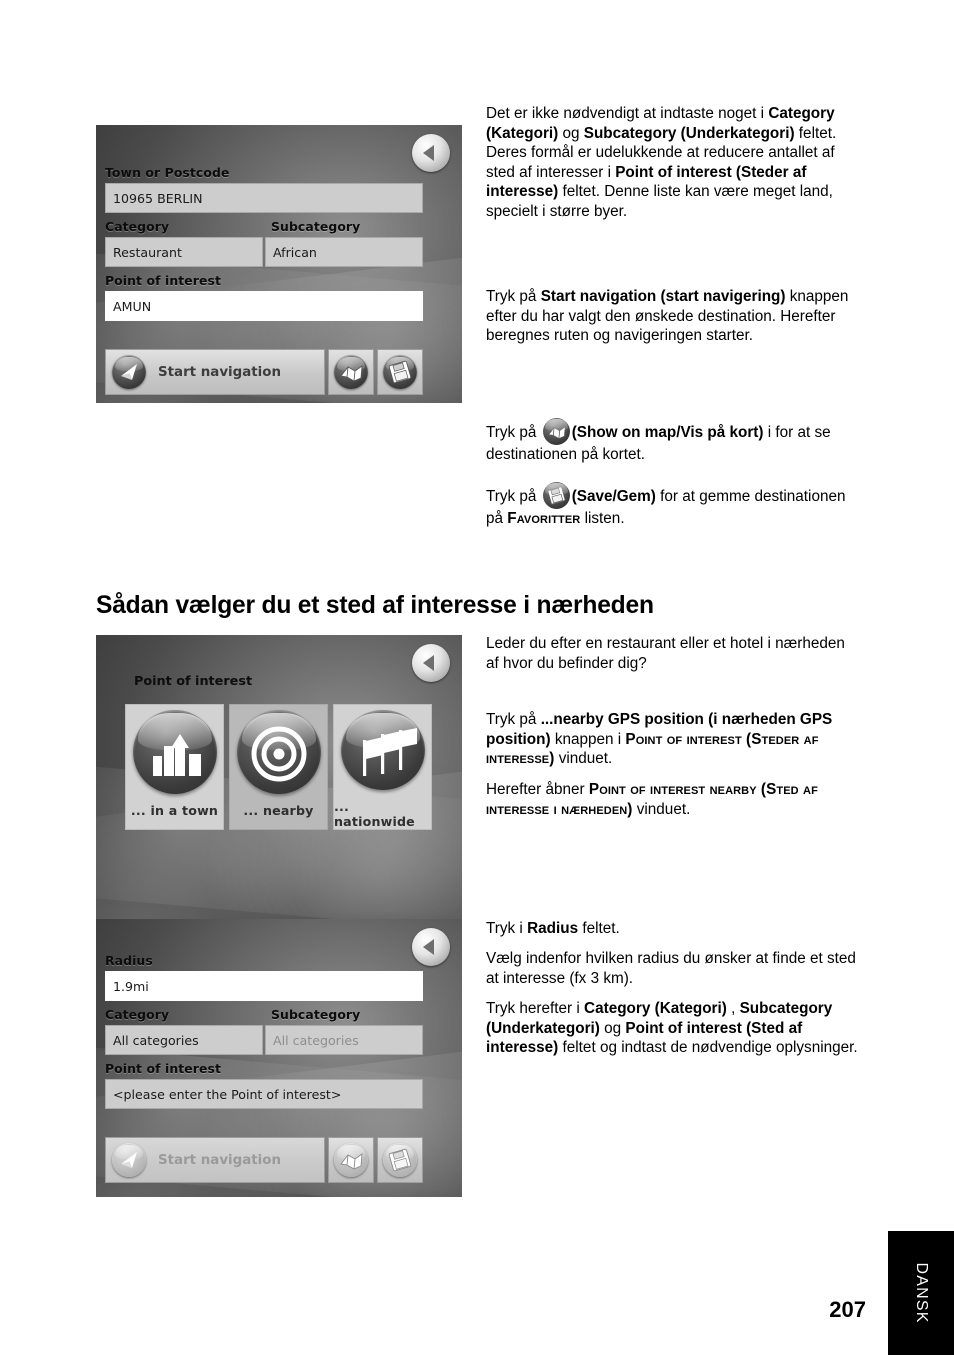 Image resolution: width=954 pixels, height=1355 pixels. What do you see at coordinates (184, 1040) in the screenshot?
I see `field-category-input: All categories` at bounding box center [184, 1040].